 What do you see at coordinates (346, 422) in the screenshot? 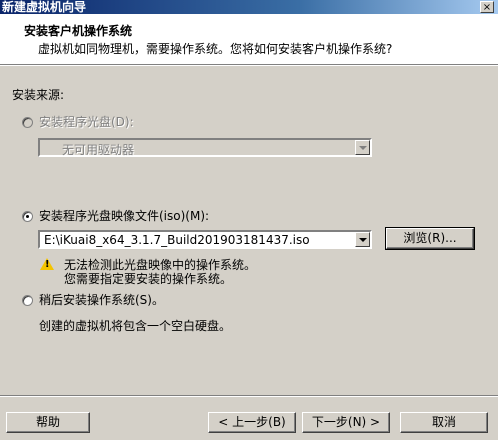
I see `next-button: 下一步(N) >` at bounding box center [346, 422].